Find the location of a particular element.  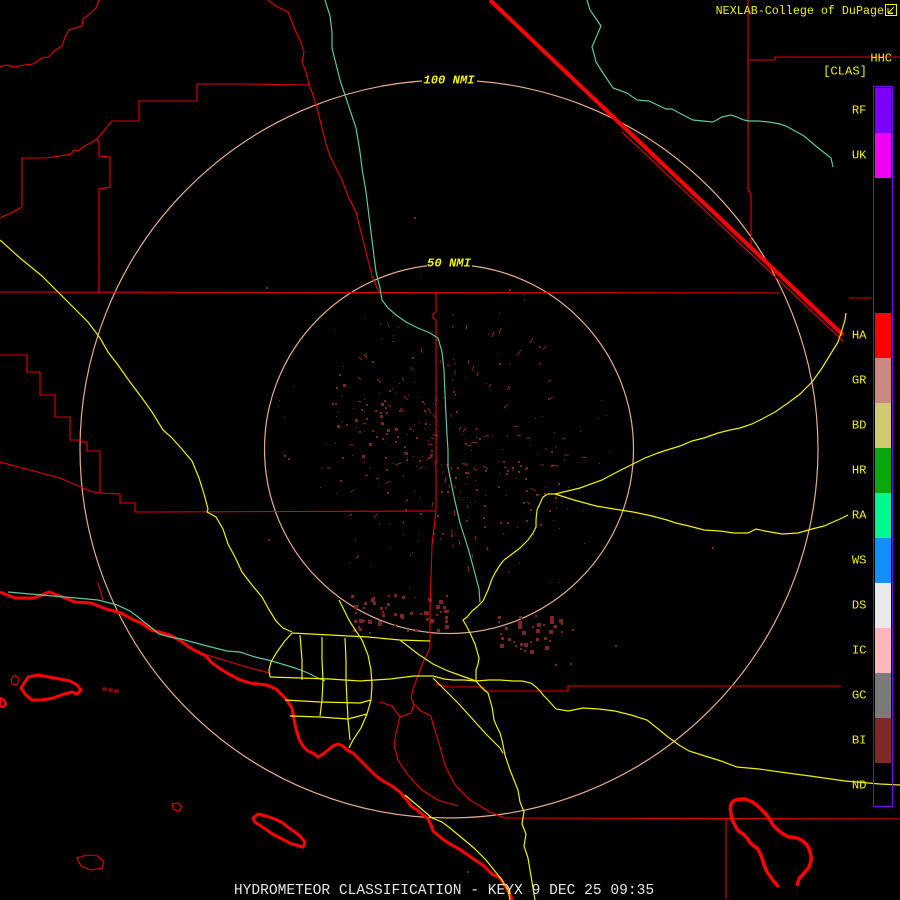

svg-text: ND is located at coordinates (859, 786).